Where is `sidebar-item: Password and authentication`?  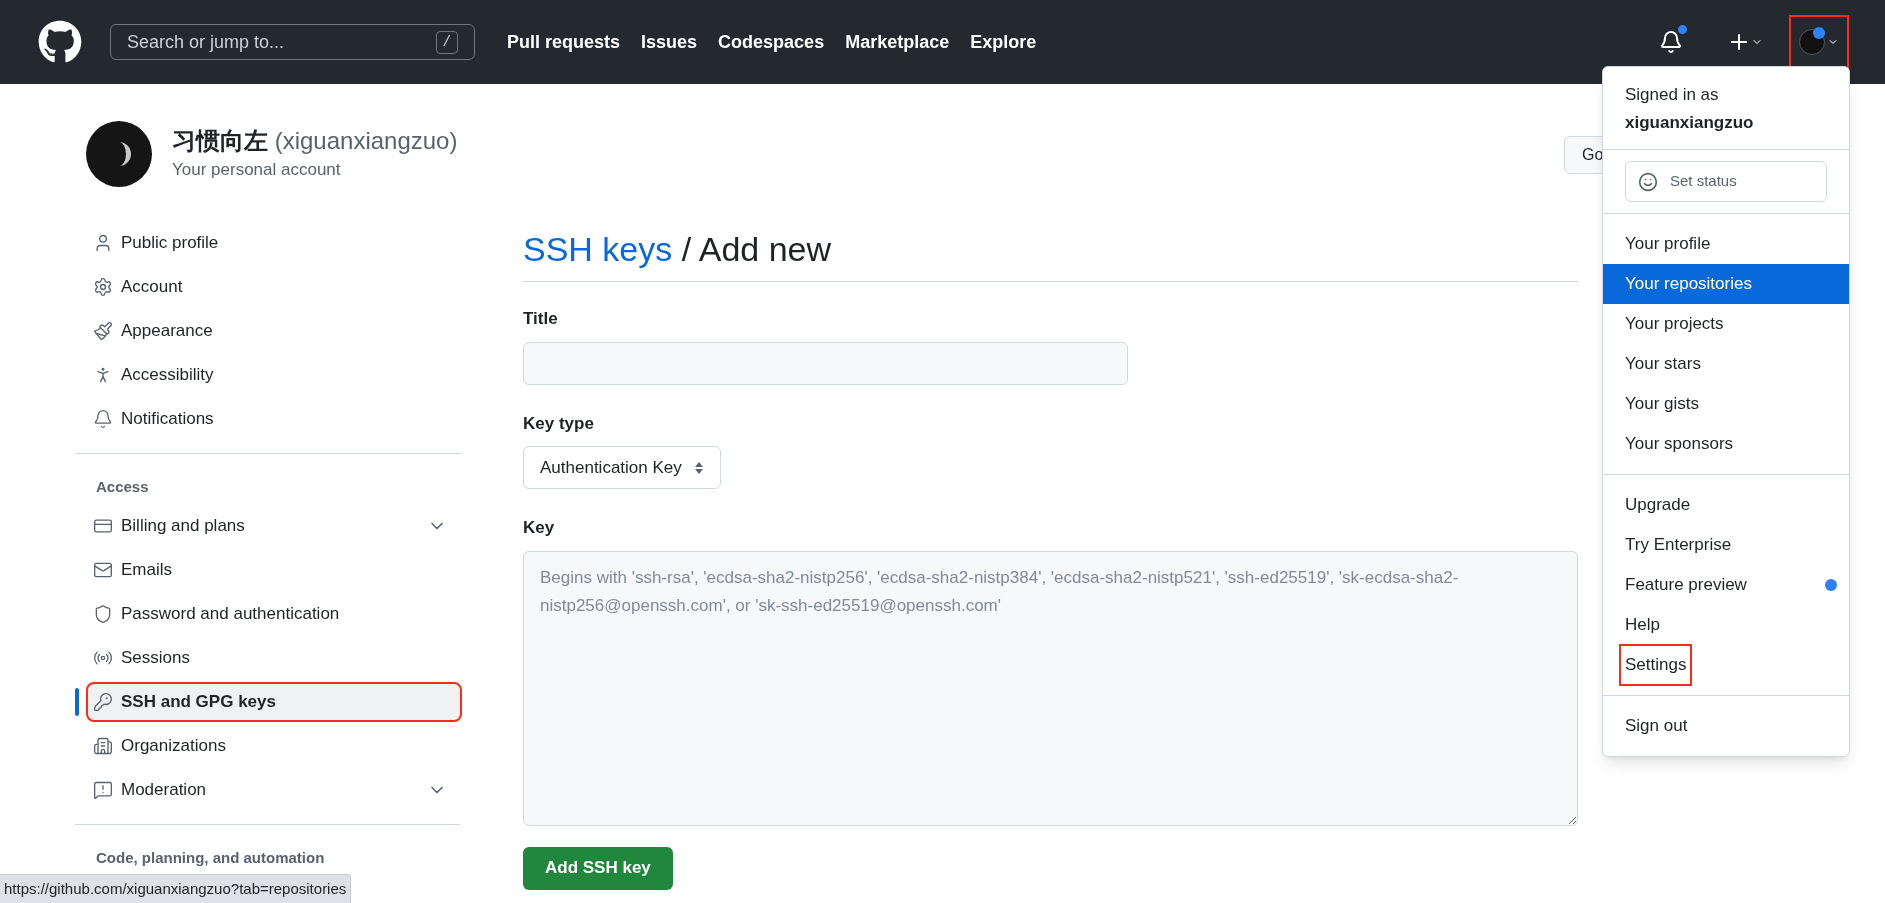
sidebar-item: Password and authentication is located at coordinates (274, 614).